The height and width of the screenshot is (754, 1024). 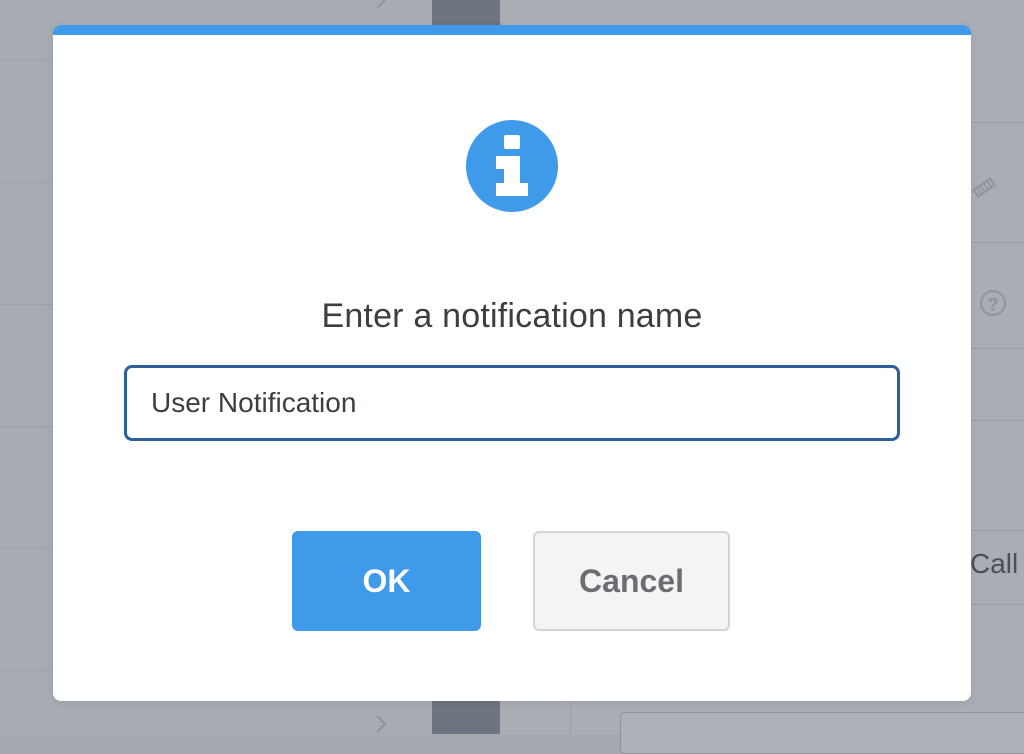 I want to click on notification-name-input, so click(x=512, y=403).